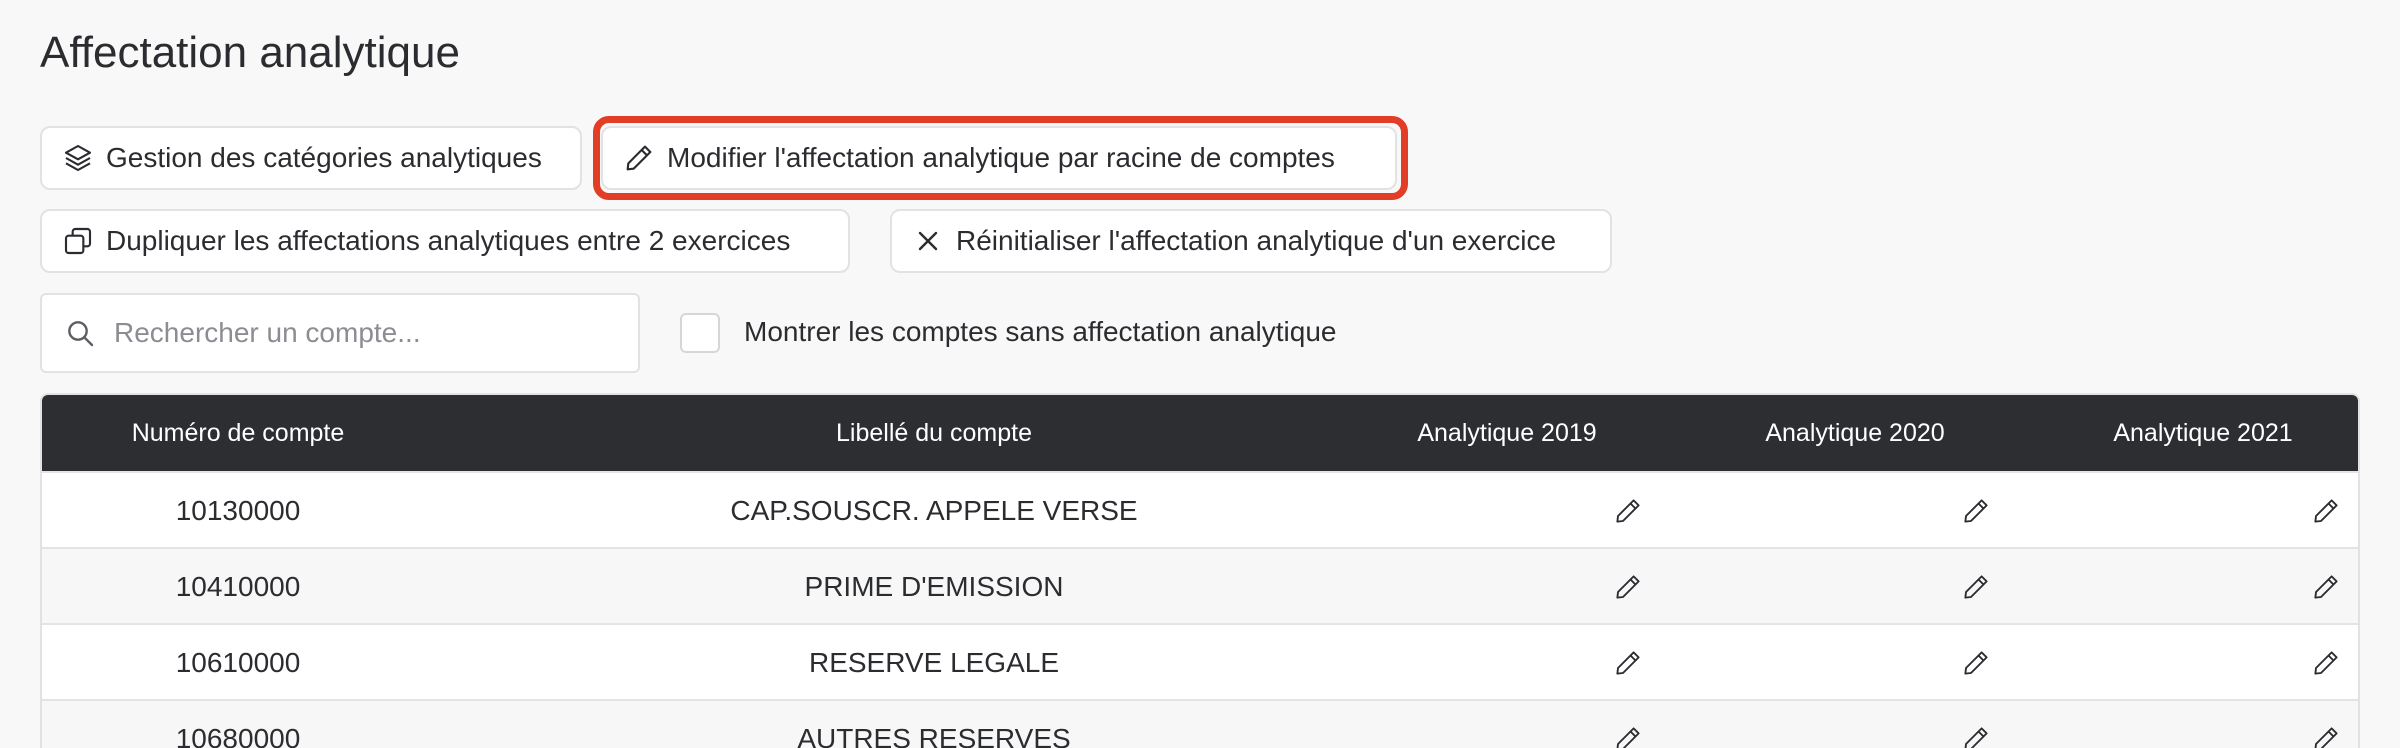  What do you see at coordinates (934, 510) in the screenshot?
I see `account-label: CAP.SOUSCR. APPELE VERSE` at bounding box center [934, 510].